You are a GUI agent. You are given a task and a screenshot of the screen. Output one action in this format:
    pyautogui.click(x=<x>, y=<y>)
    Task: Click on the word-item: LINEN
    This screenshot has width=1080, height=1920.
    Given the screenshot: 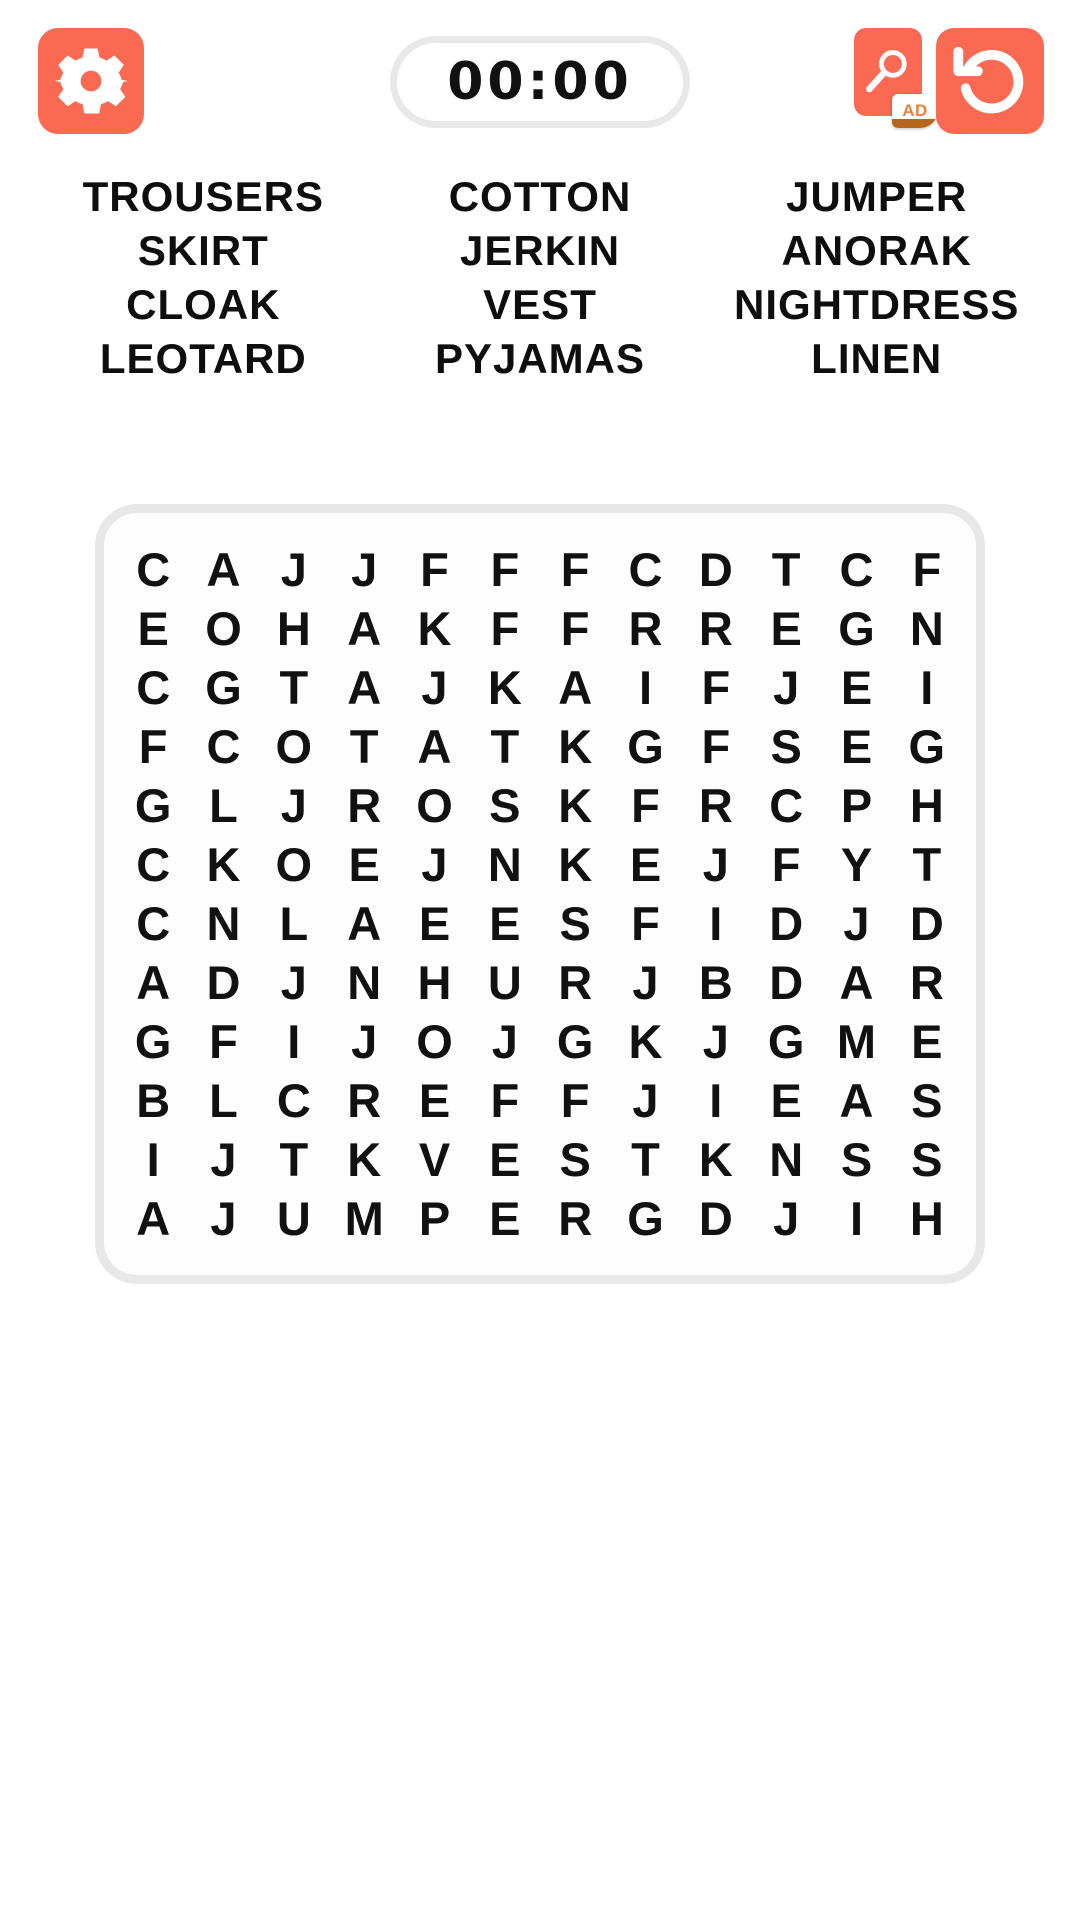 What is the action you would take?
    pyautogui.click(x=876, y=359)
    